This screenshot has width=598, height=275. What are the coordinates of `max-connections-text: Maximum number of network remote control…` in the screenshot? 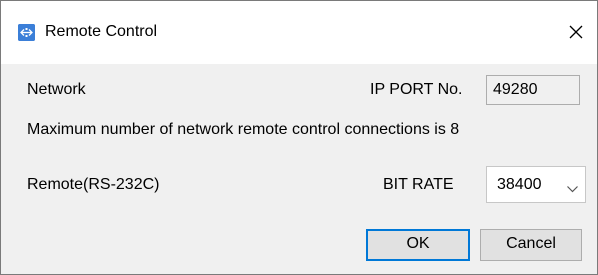 It's located at (243, 129).